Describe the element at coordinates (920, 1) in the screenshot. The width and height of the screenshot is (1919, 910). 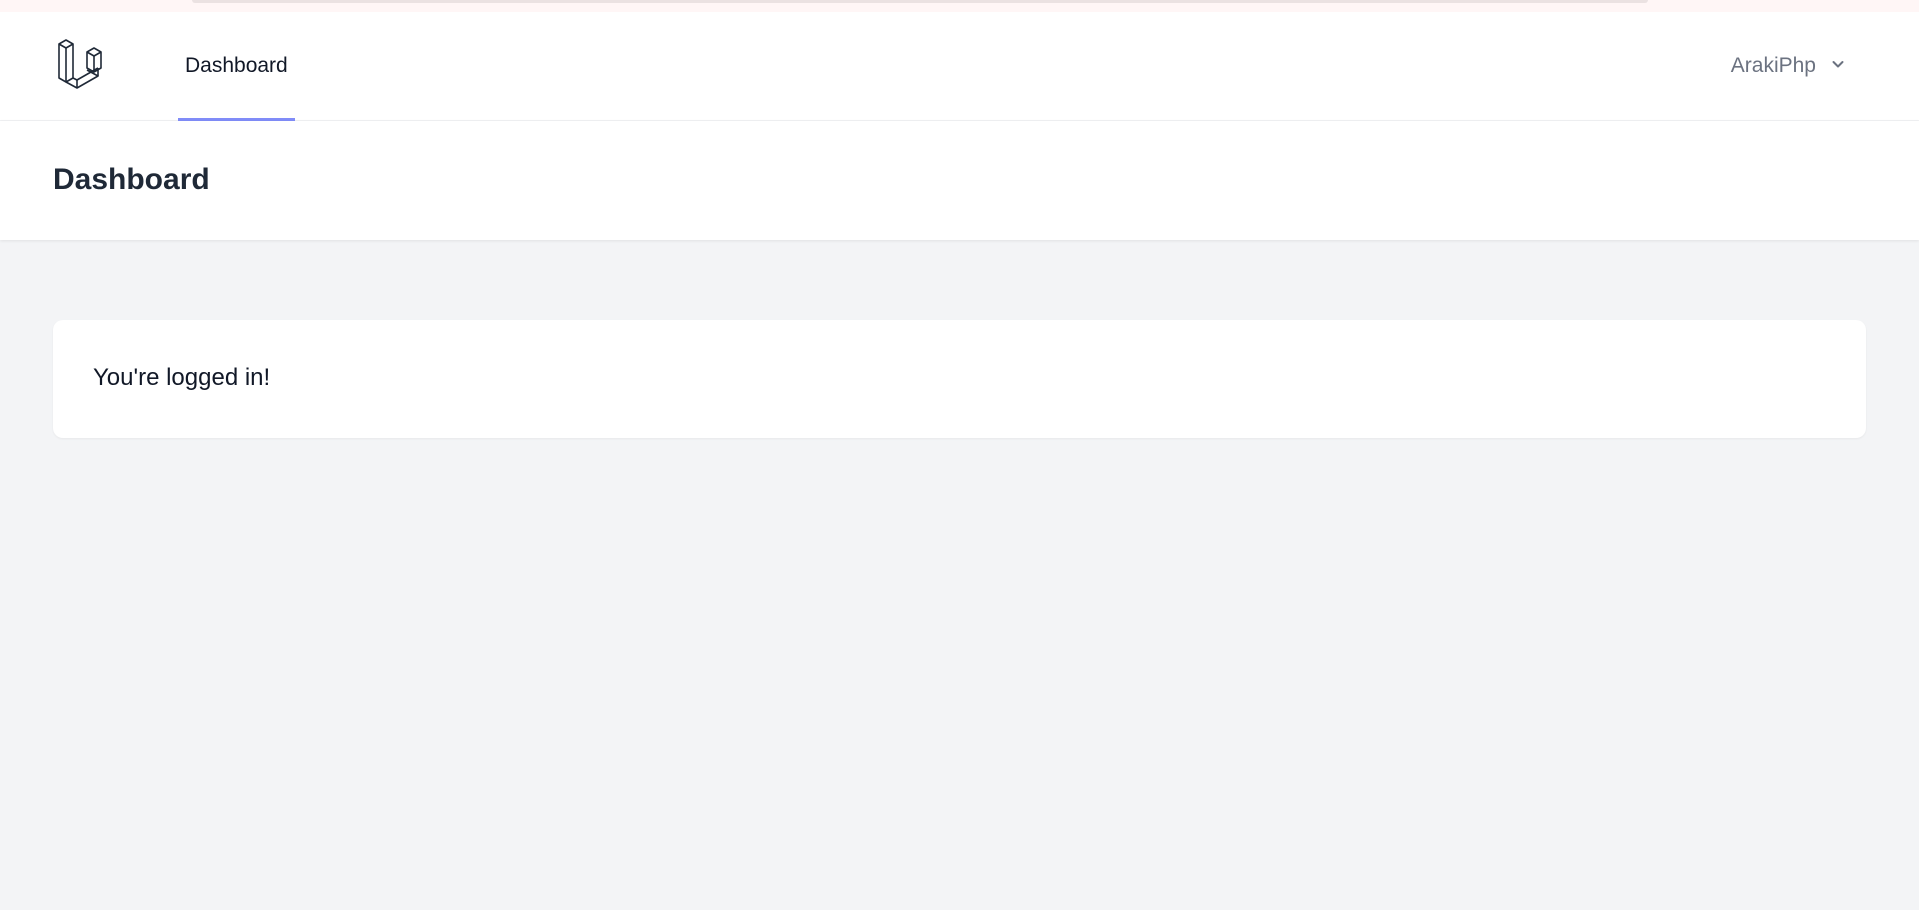
I see `top-banner-pill` at that location.